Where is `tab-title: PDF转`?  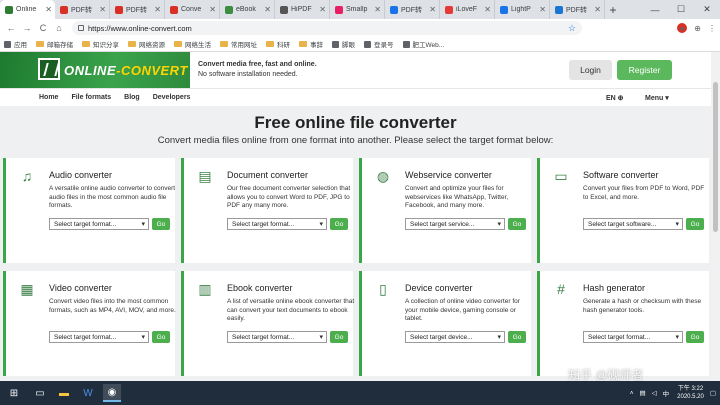
tab-title: PDF转 is located at coordinates (81, 10).